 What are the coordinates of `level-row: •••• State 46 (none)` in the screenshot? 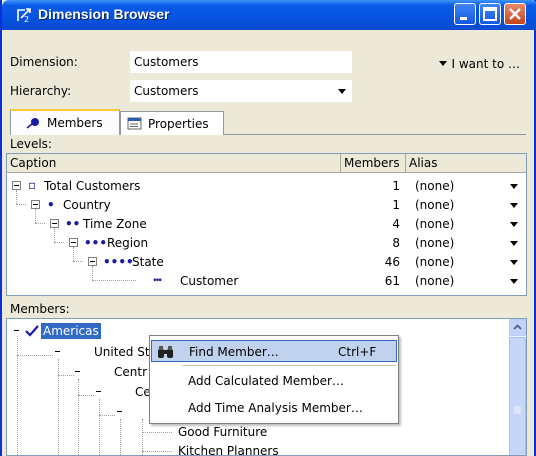 It's located at (266, 262).